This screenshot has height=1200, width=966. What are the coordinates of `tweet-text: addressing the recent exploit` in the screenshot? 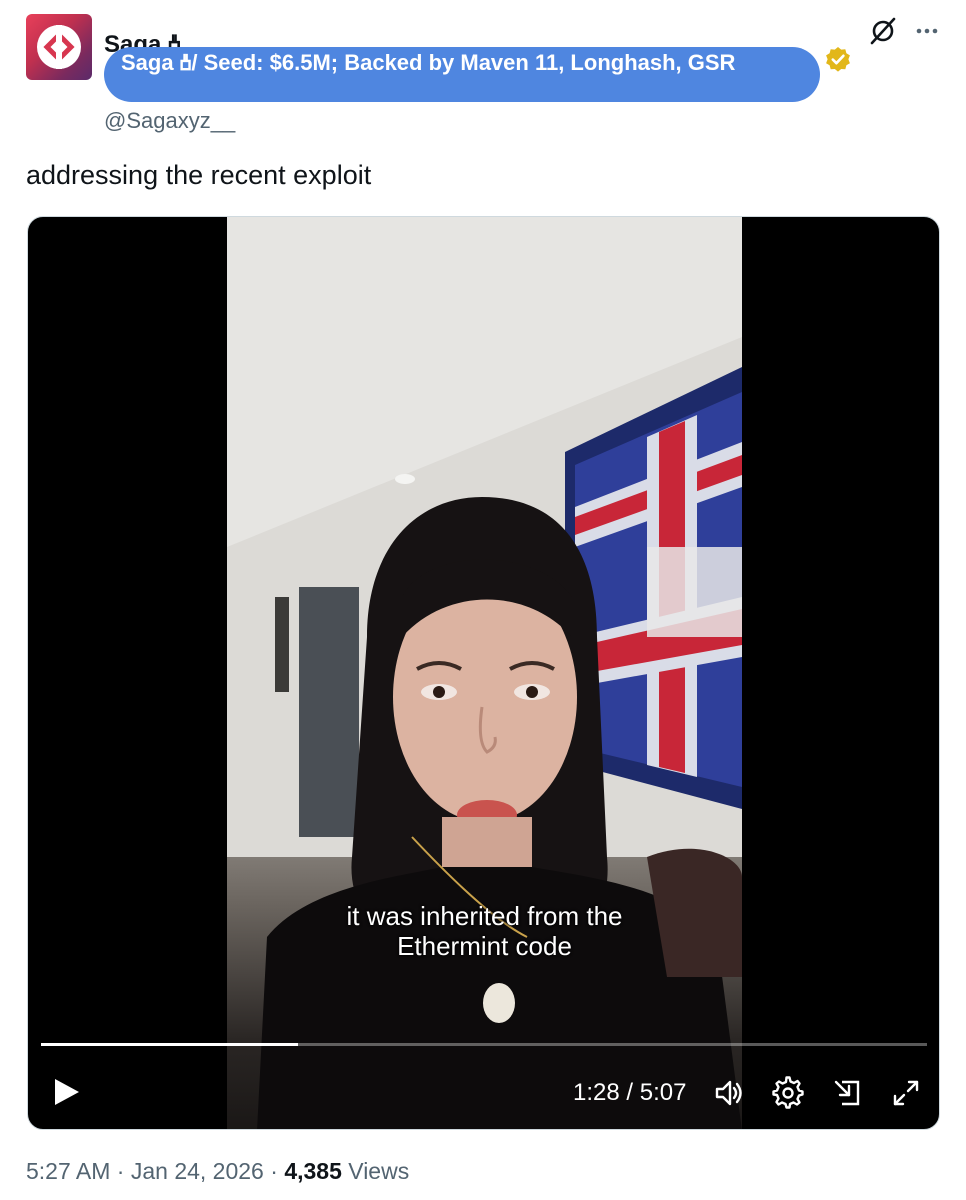 It's located at (199, 175).